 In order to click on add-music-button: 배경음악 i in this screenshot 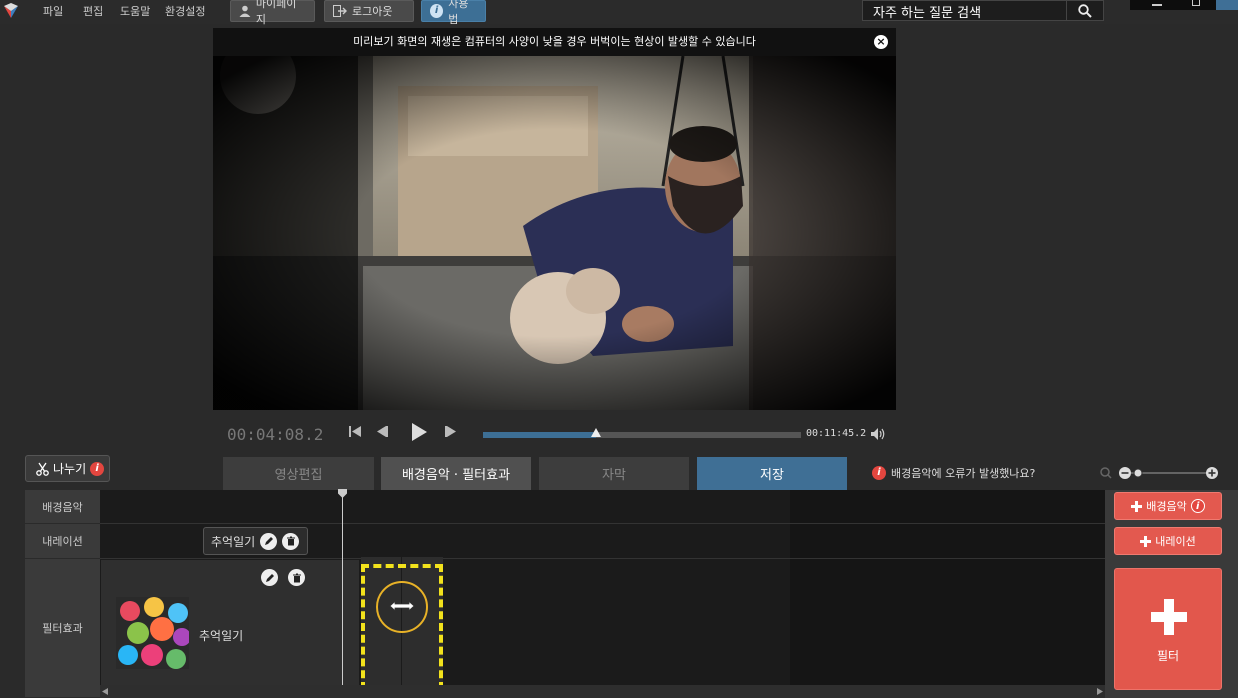, I will do `click(1168, 506)`.